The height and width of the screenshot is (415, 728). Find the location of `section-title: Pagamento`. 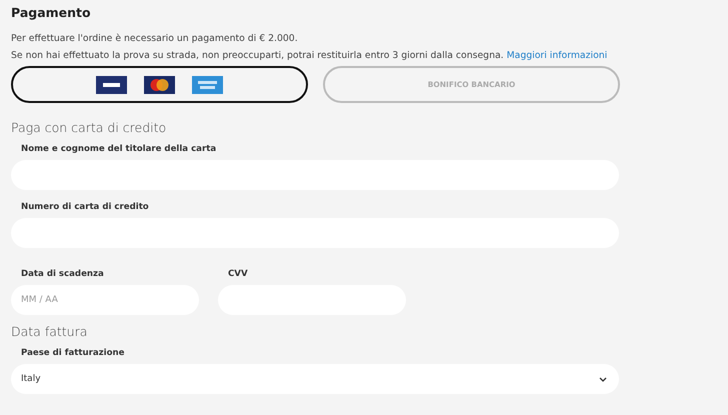

section-title: Pagamento is located at coordinates (51, 12).